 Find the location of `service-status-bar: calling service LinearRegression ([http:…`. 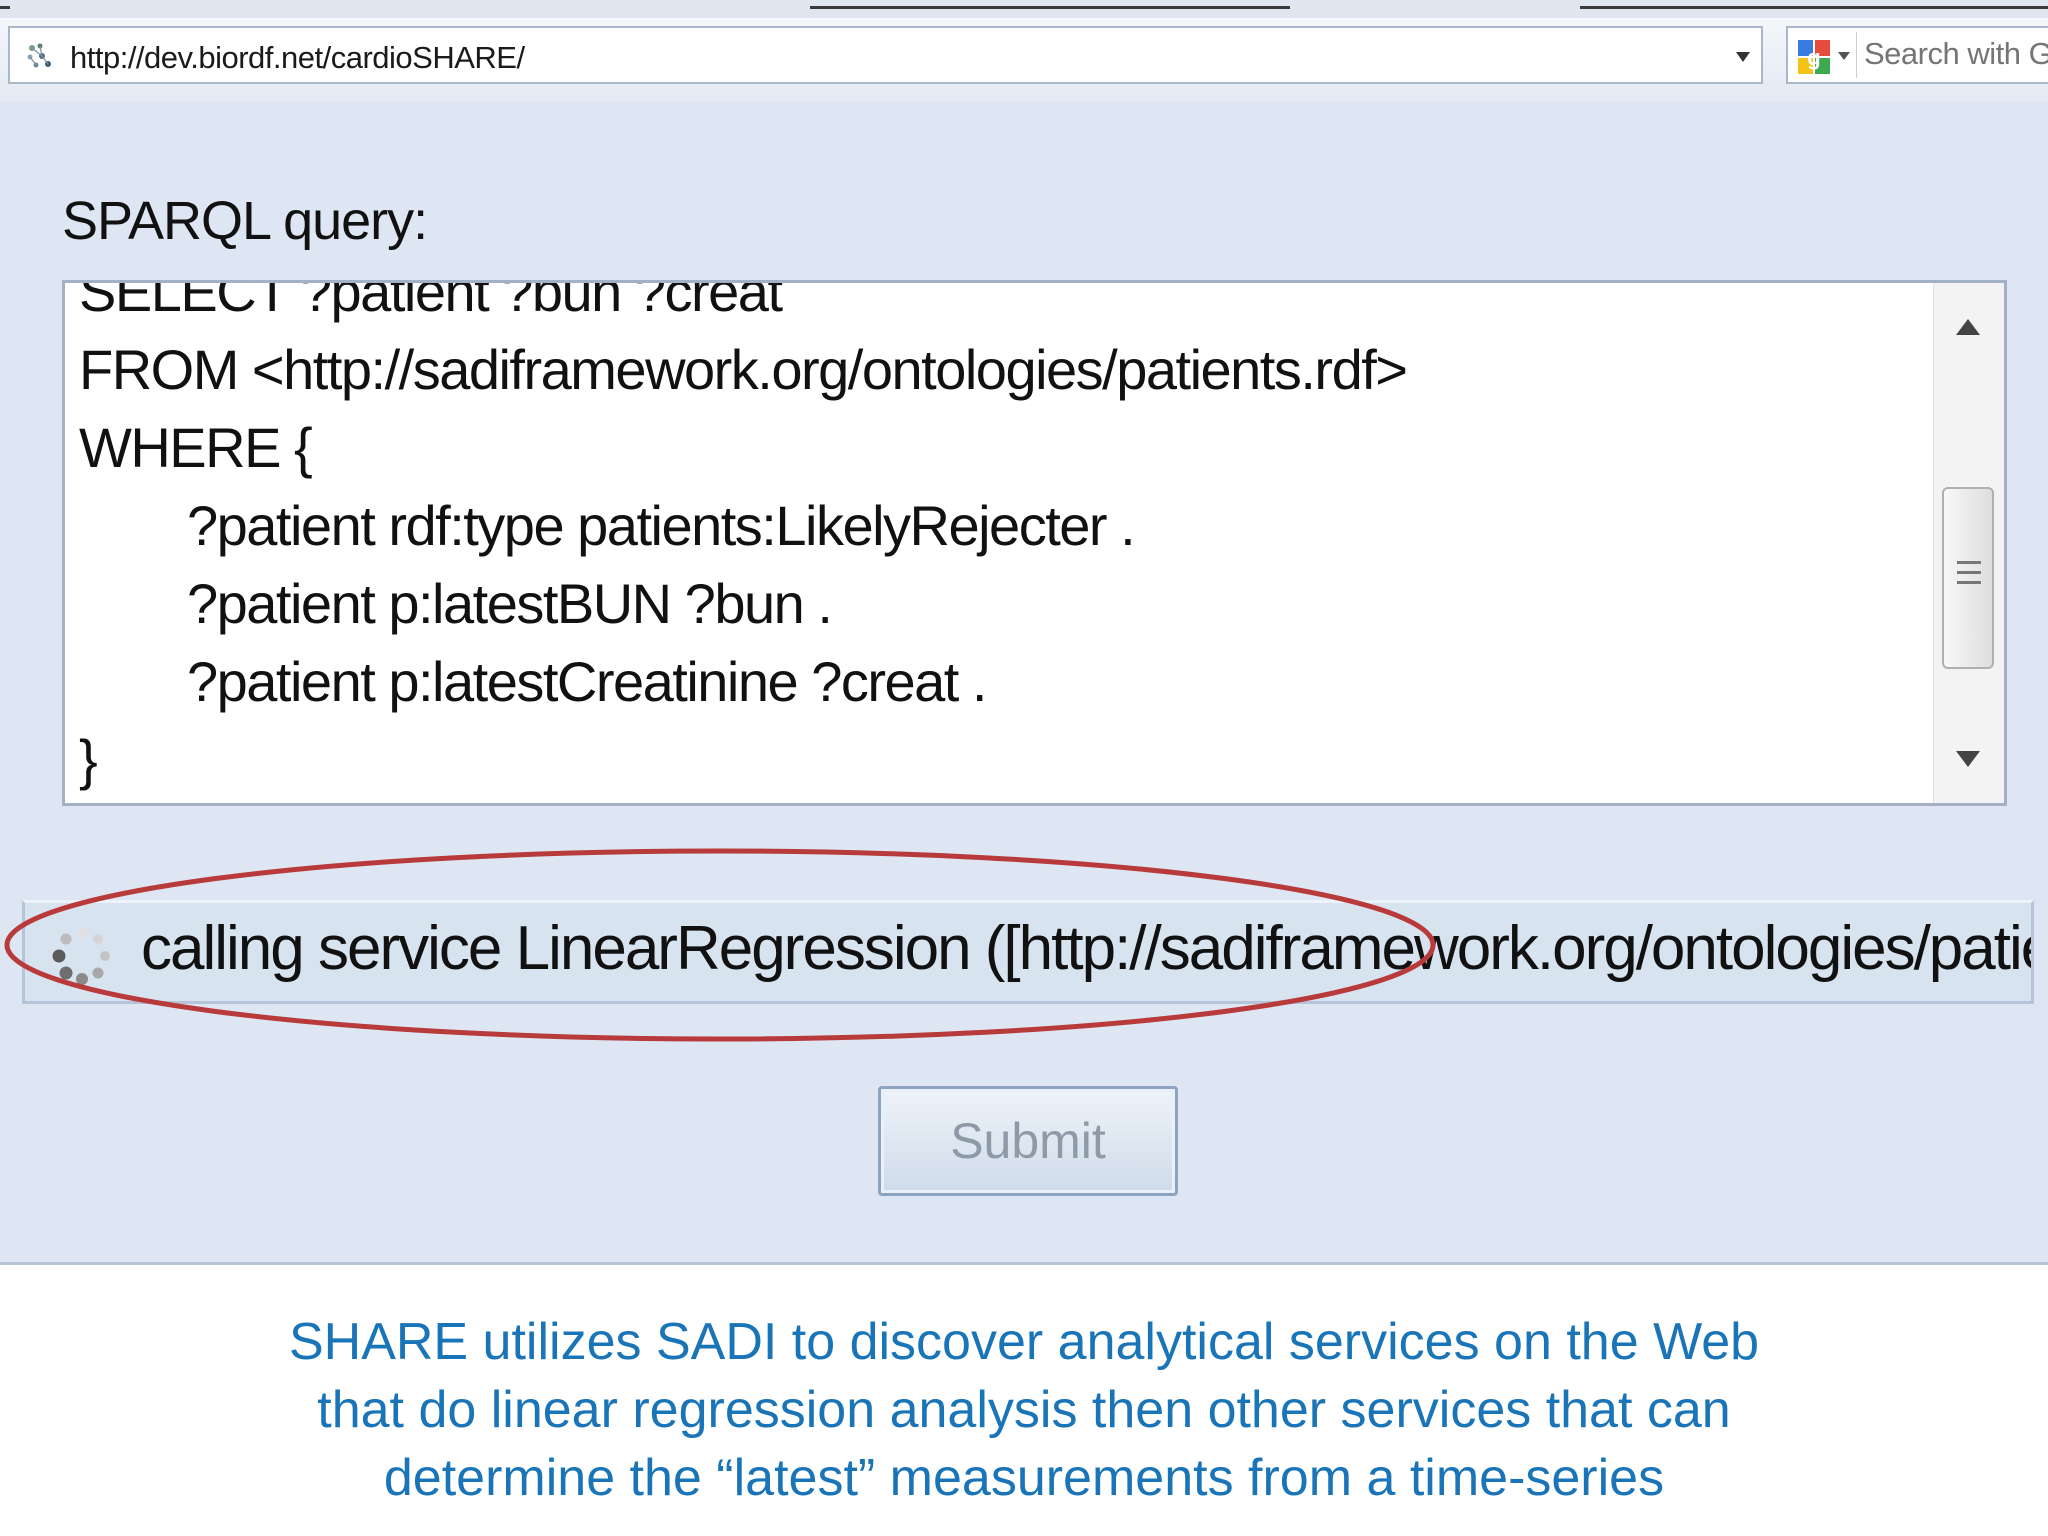

service-status-bar: calling service LinearRegression ([http:… is located at coordinates (1028, 952).